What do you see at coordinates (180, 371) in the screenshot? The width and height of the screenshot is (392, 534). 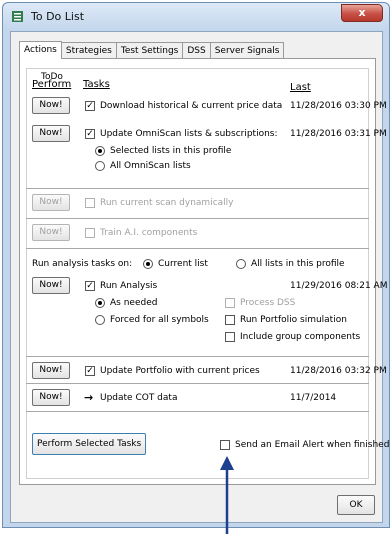 I see `update-portfolio-label: Update Portfolio with current prices` at bounding box center [180, 371].